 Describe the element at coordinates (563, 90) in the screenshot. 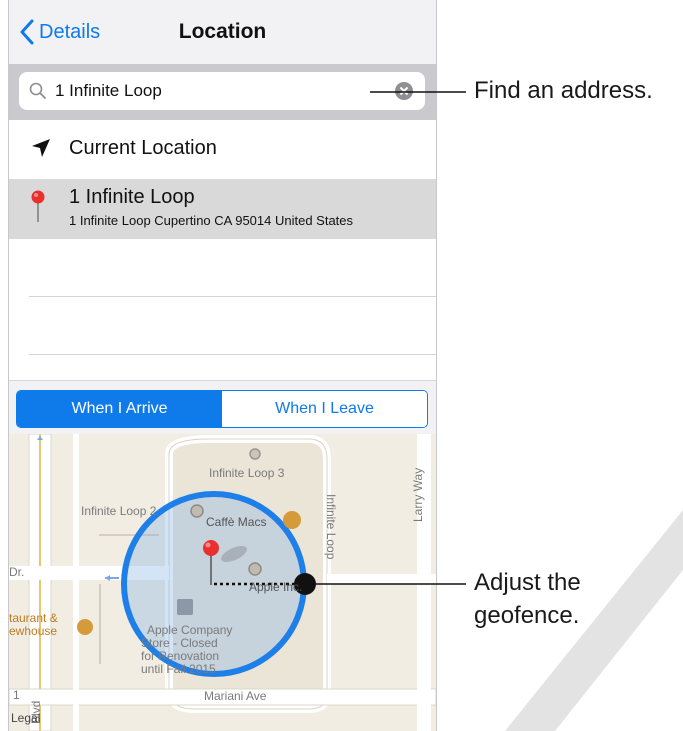

I see `callout-find-address: Find an address.` at that location.